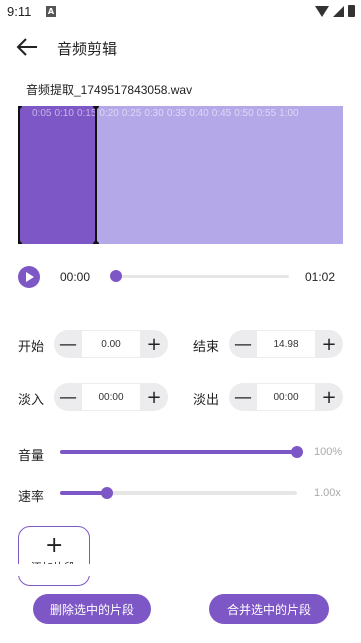 The height and width of the screenshot is (643, 361). What do you see at coordinates (351, 11) in the screenshot?
I see `battery-icon` at bounding box center [351, 11].